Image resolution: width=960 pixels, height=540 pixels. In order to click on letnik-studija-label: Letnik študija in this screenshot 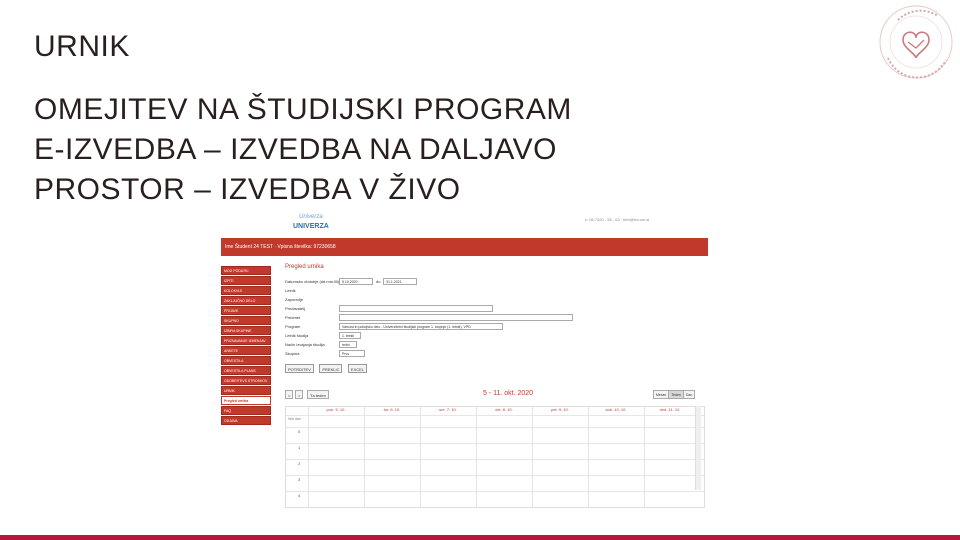, I will do `click(297, 335)`.